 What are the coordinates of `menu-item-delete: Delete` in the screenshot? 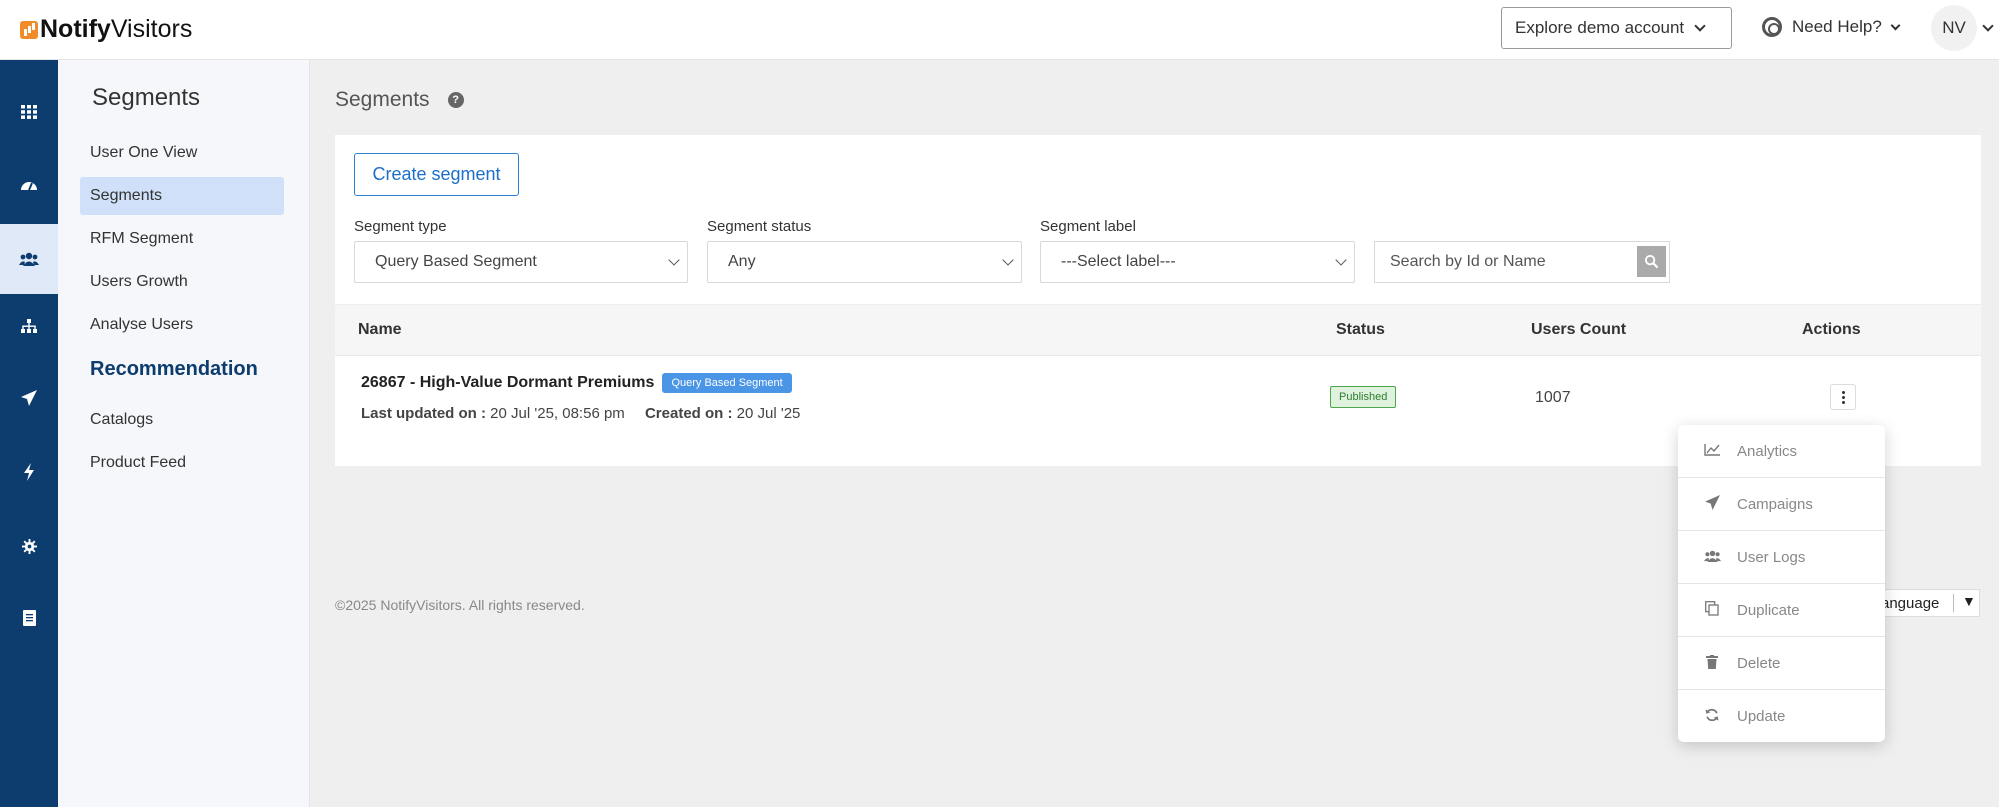 It's located at (1781, 663).